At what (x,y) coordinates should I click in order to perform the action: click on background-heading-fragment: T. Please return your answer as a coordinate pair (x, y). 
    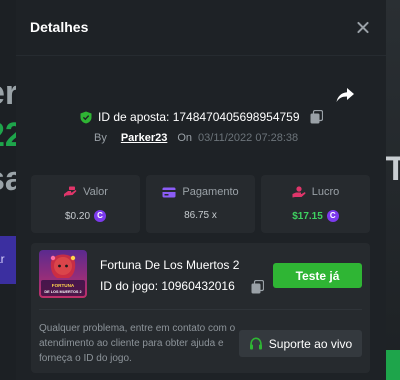
    Looking at the image, I should click on (392, 169).